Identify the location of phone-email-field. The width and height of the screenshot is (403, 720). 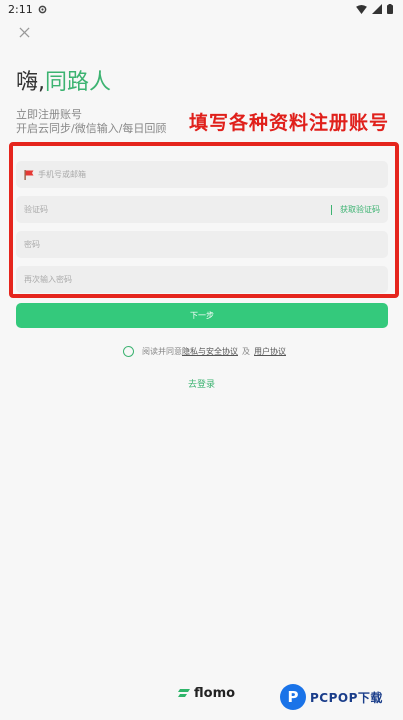
(202, 174).